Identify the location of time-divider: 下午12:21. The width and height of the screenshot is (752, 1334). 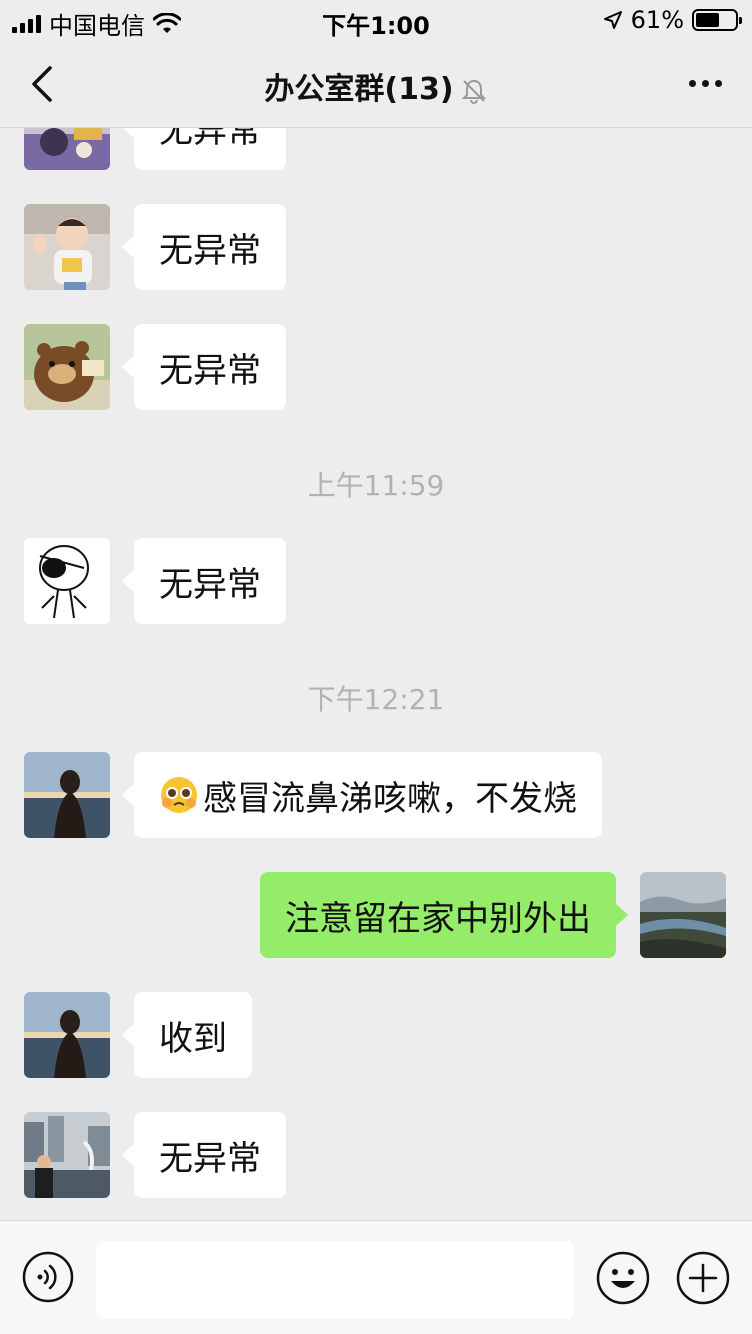
(376, 699).